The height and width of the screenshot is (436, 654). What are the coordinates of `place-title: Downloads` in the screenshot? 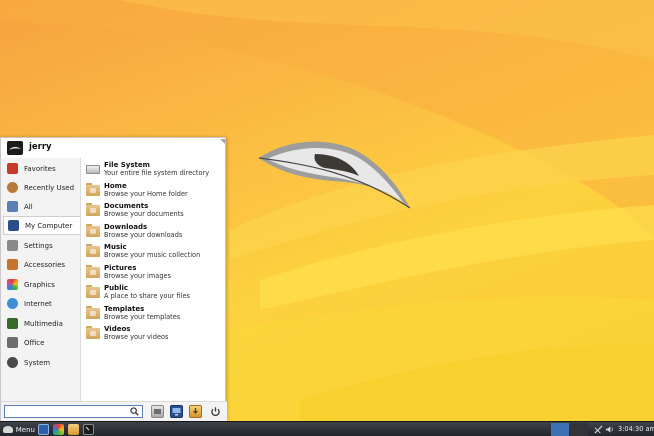 It's located at (126, 227).